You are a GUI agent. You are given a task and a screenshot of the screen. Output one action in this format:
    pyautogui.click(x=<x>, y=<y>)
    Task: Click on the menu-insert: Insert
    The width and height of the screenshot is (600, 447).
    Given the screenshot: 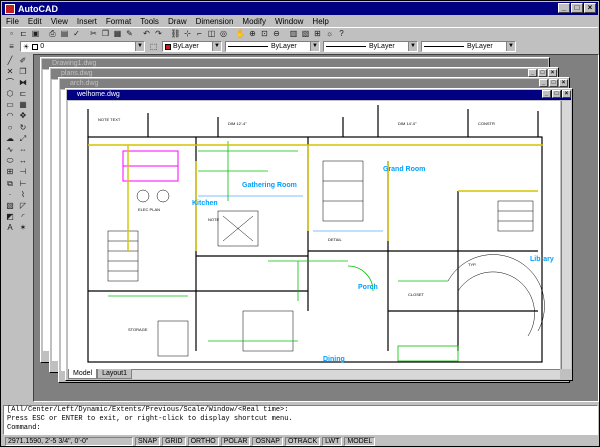 What is the action you would take?
    pyautogui.click(x=87, y=21)
    